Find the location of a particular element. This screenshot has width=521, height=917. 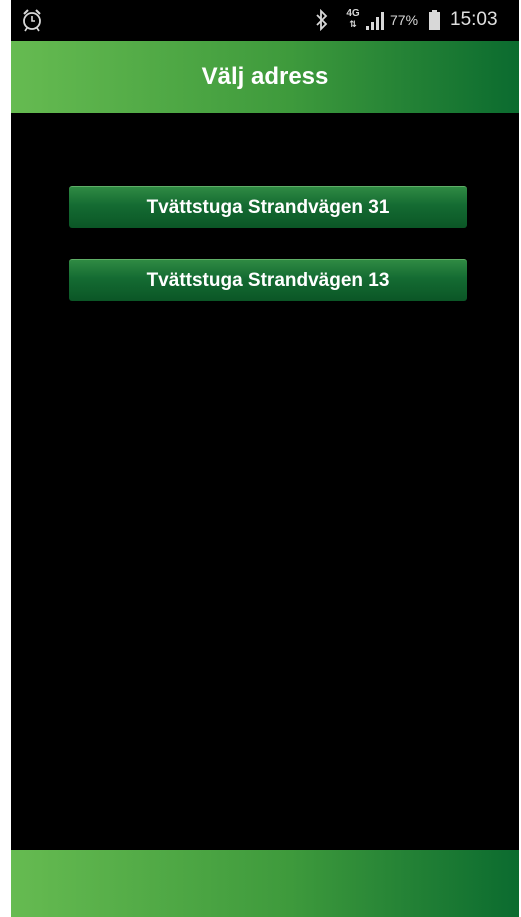

app-header: Välj adress is located at coordinates (265, 77).